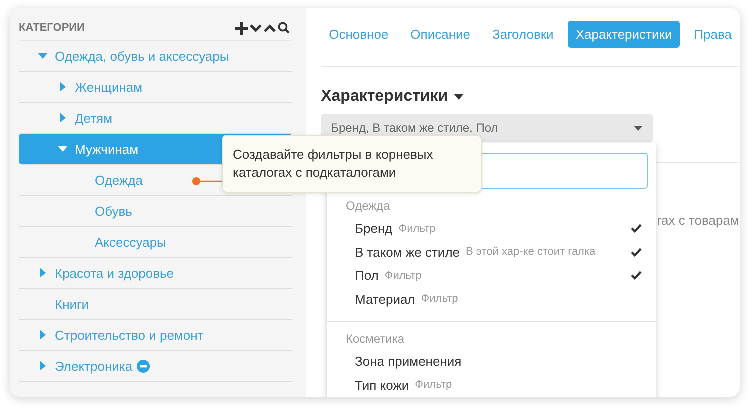  I want to click on tree-item: Аксессуары, so click(155, 242).